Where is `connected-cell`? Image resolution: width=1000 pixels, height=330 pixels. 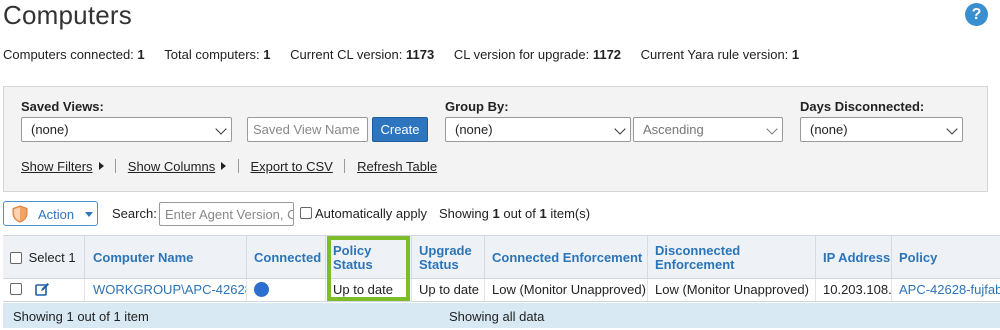 connected-cell is located at coordinates (286, 290).